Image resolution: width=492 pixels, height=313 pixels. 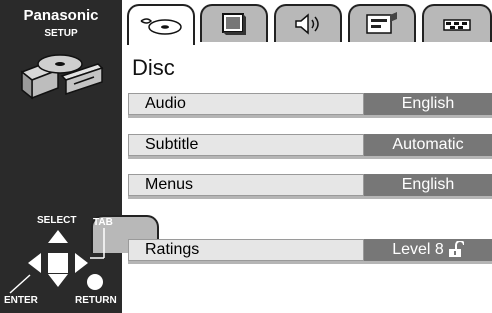 I want to click on tab-display, so click(x=382, y=23).